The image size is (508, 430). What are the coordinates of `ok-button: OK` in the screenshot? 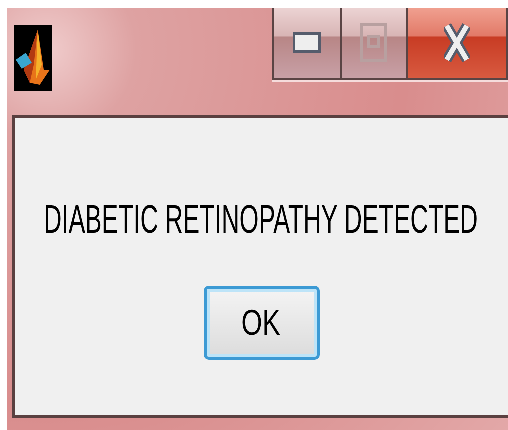 It's located at (262, 323).